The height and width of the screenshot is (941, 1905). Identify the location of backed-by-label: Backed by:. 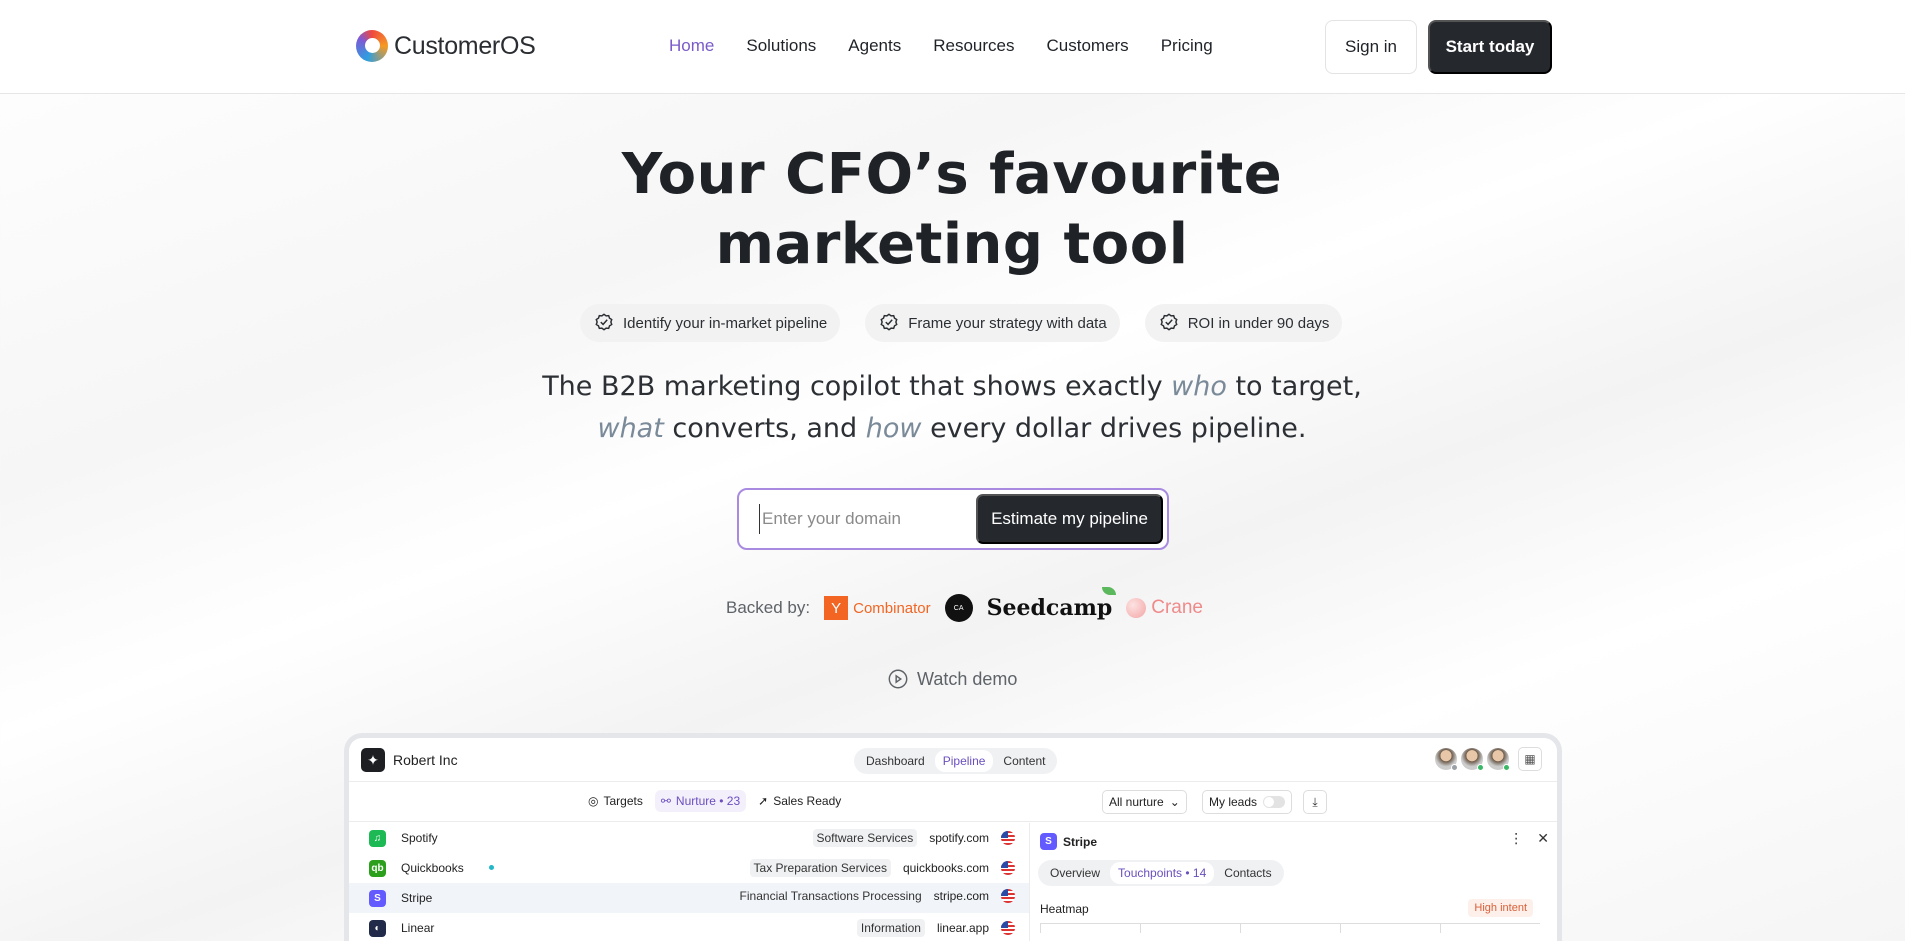
(768, 607).